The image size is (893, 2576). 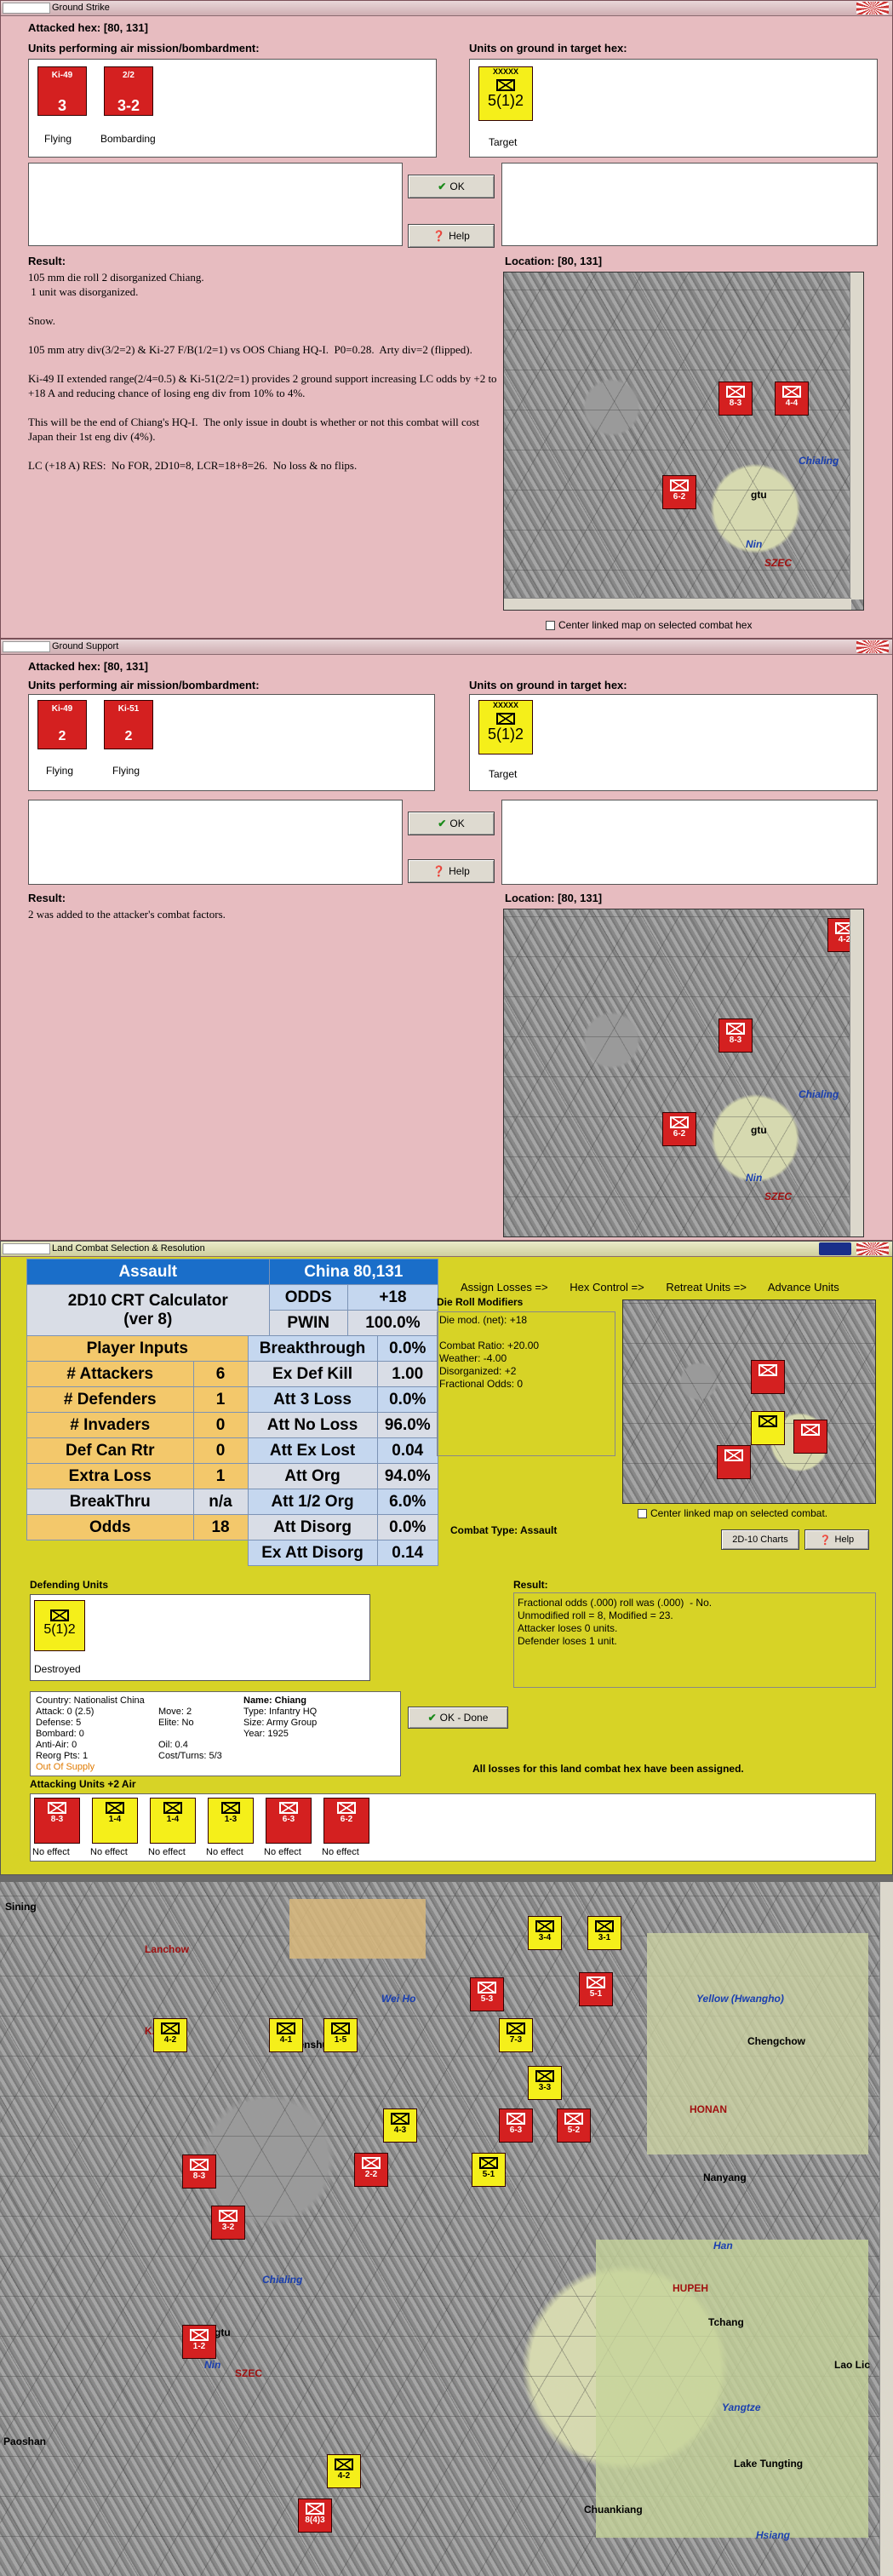 I want to click on map-horizontal-scrollbar, so click(x=677, y=604).